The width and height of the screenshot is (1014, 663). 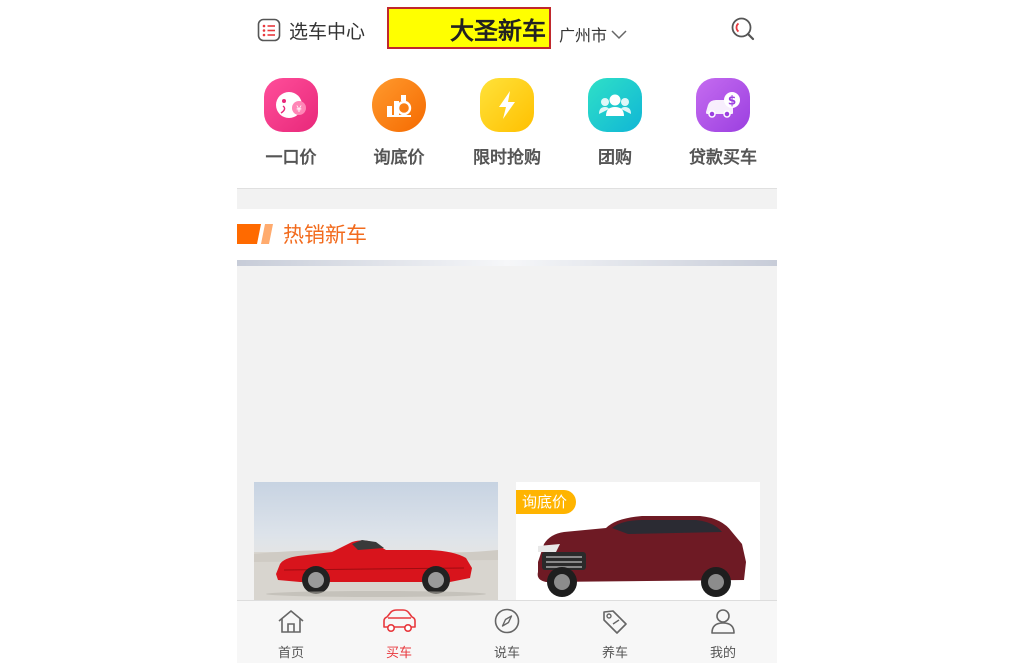 What do you see at coordinates (506, 653) in the screenshot?
I see `tab-label: 说车` at bounding box center [506, 653].